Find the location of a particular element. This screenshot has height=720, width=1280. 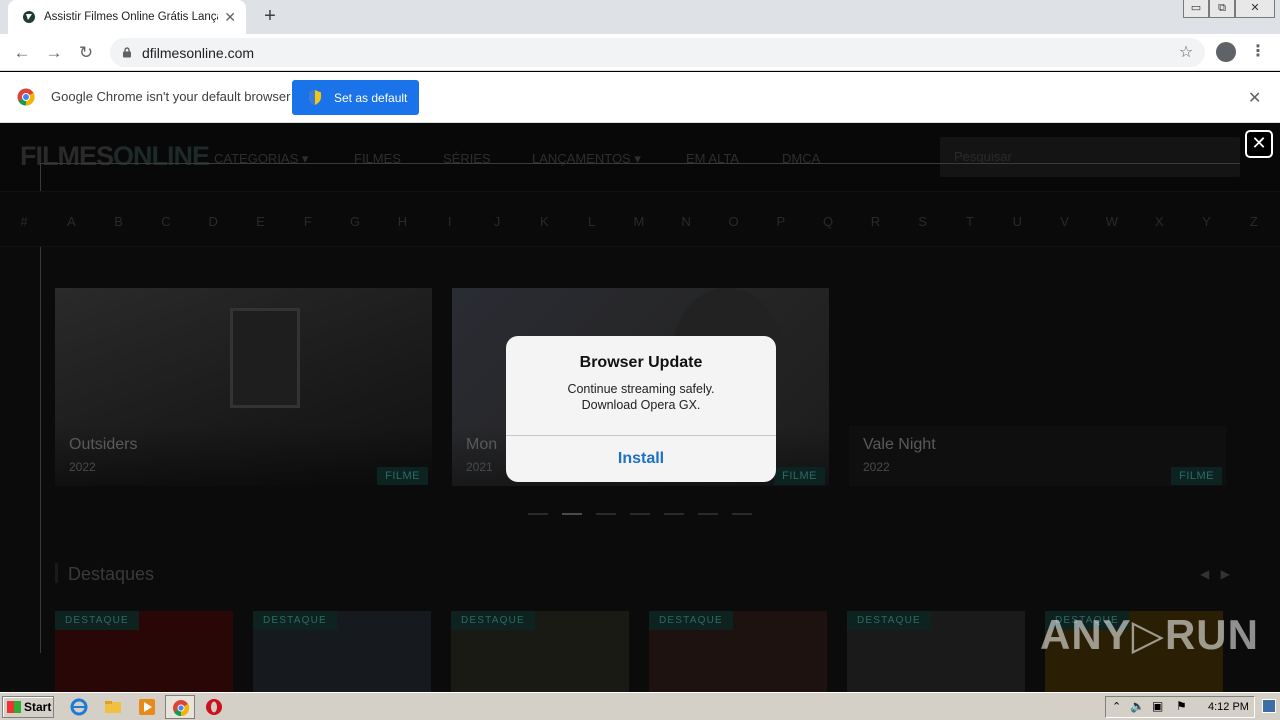

alphabet-letter: Q is located at coordinates (828, 221).